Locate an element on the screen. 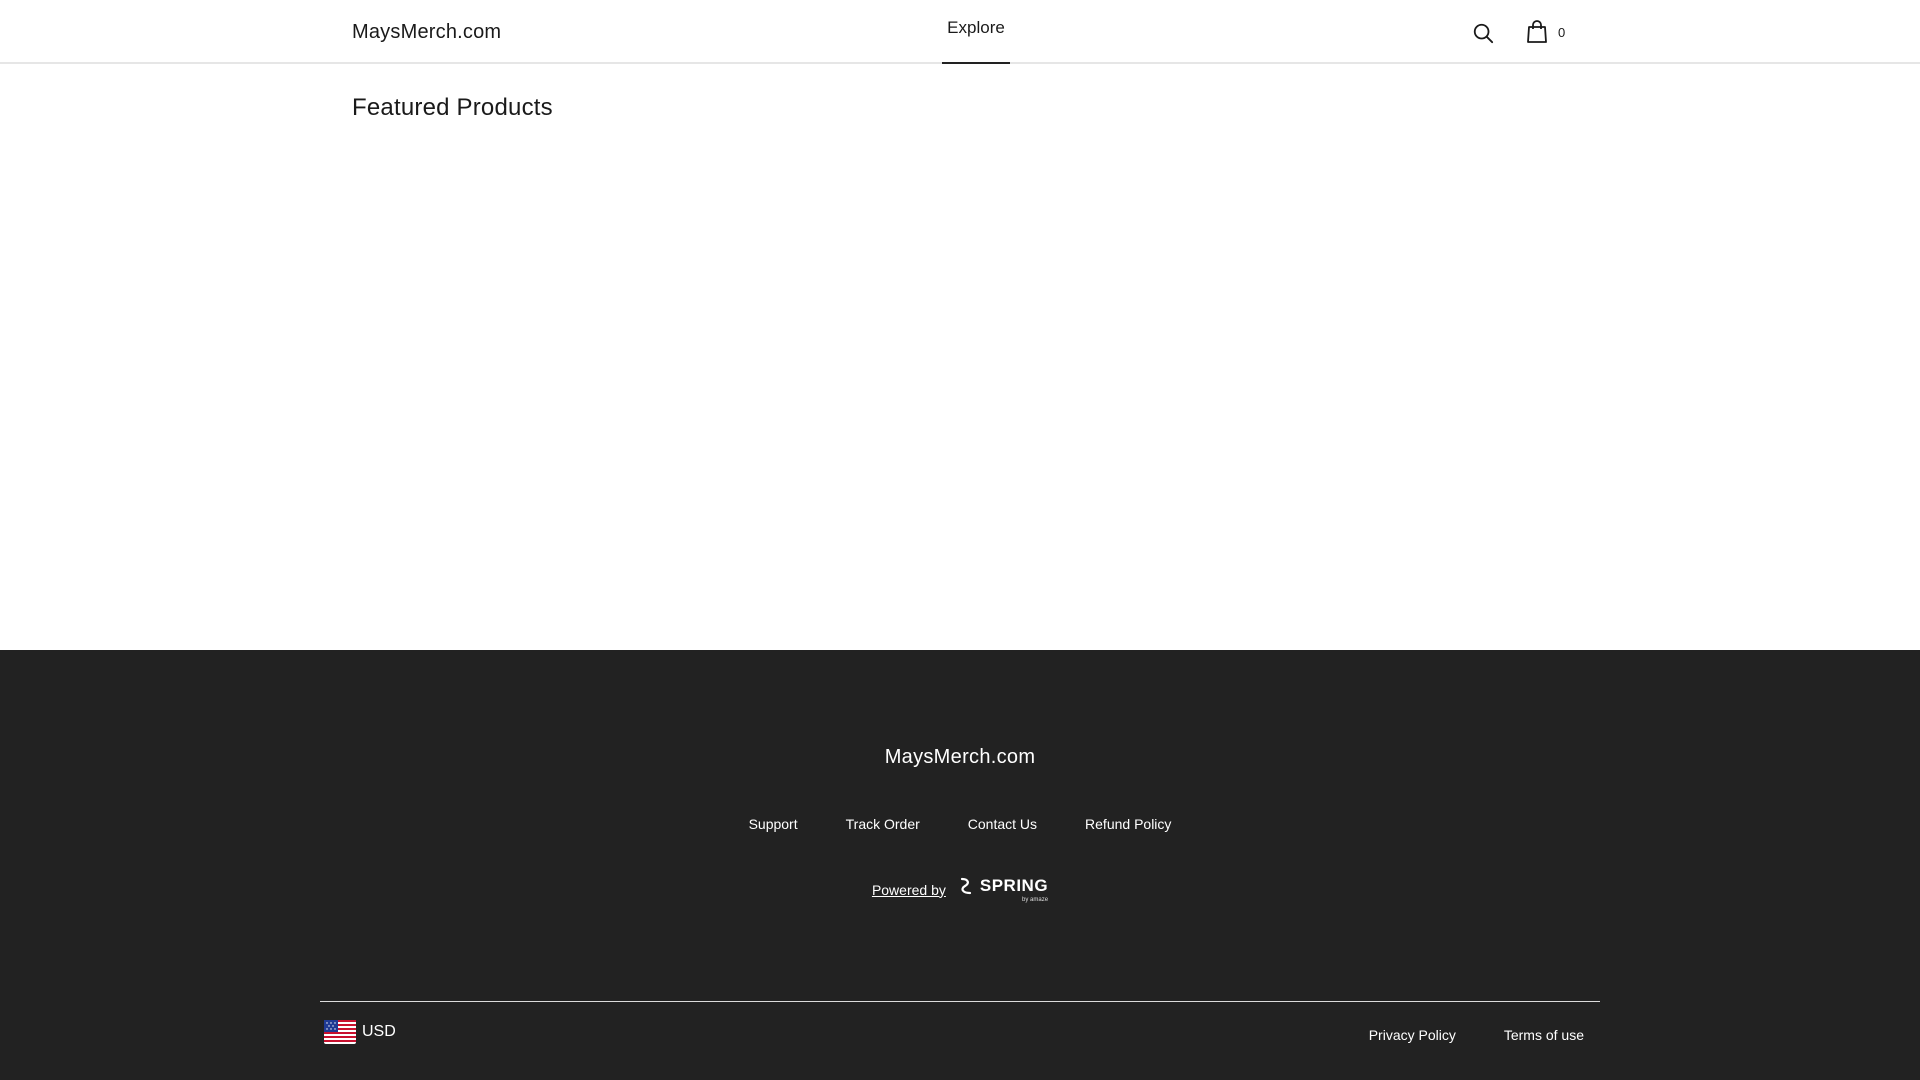 The image size is (1920, 1080). us-flag-icon is located at coordinates (340, 1032).